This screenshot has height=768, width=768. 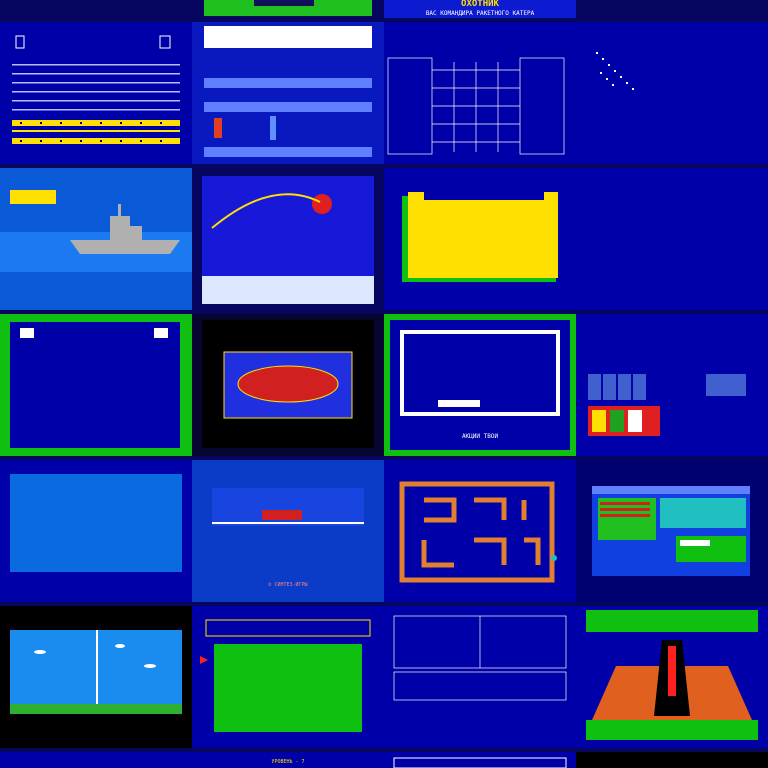 I want to click on tile-r5c3, so click(x=672, y=677).